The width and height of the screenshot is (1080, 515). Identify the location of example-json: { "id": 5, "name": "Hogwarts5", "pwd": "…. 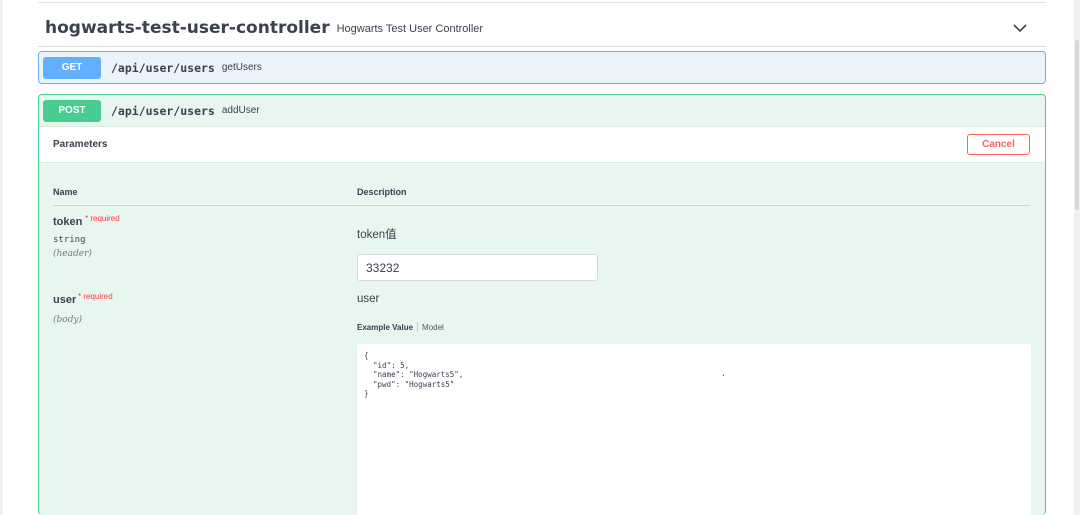
(694, 371).